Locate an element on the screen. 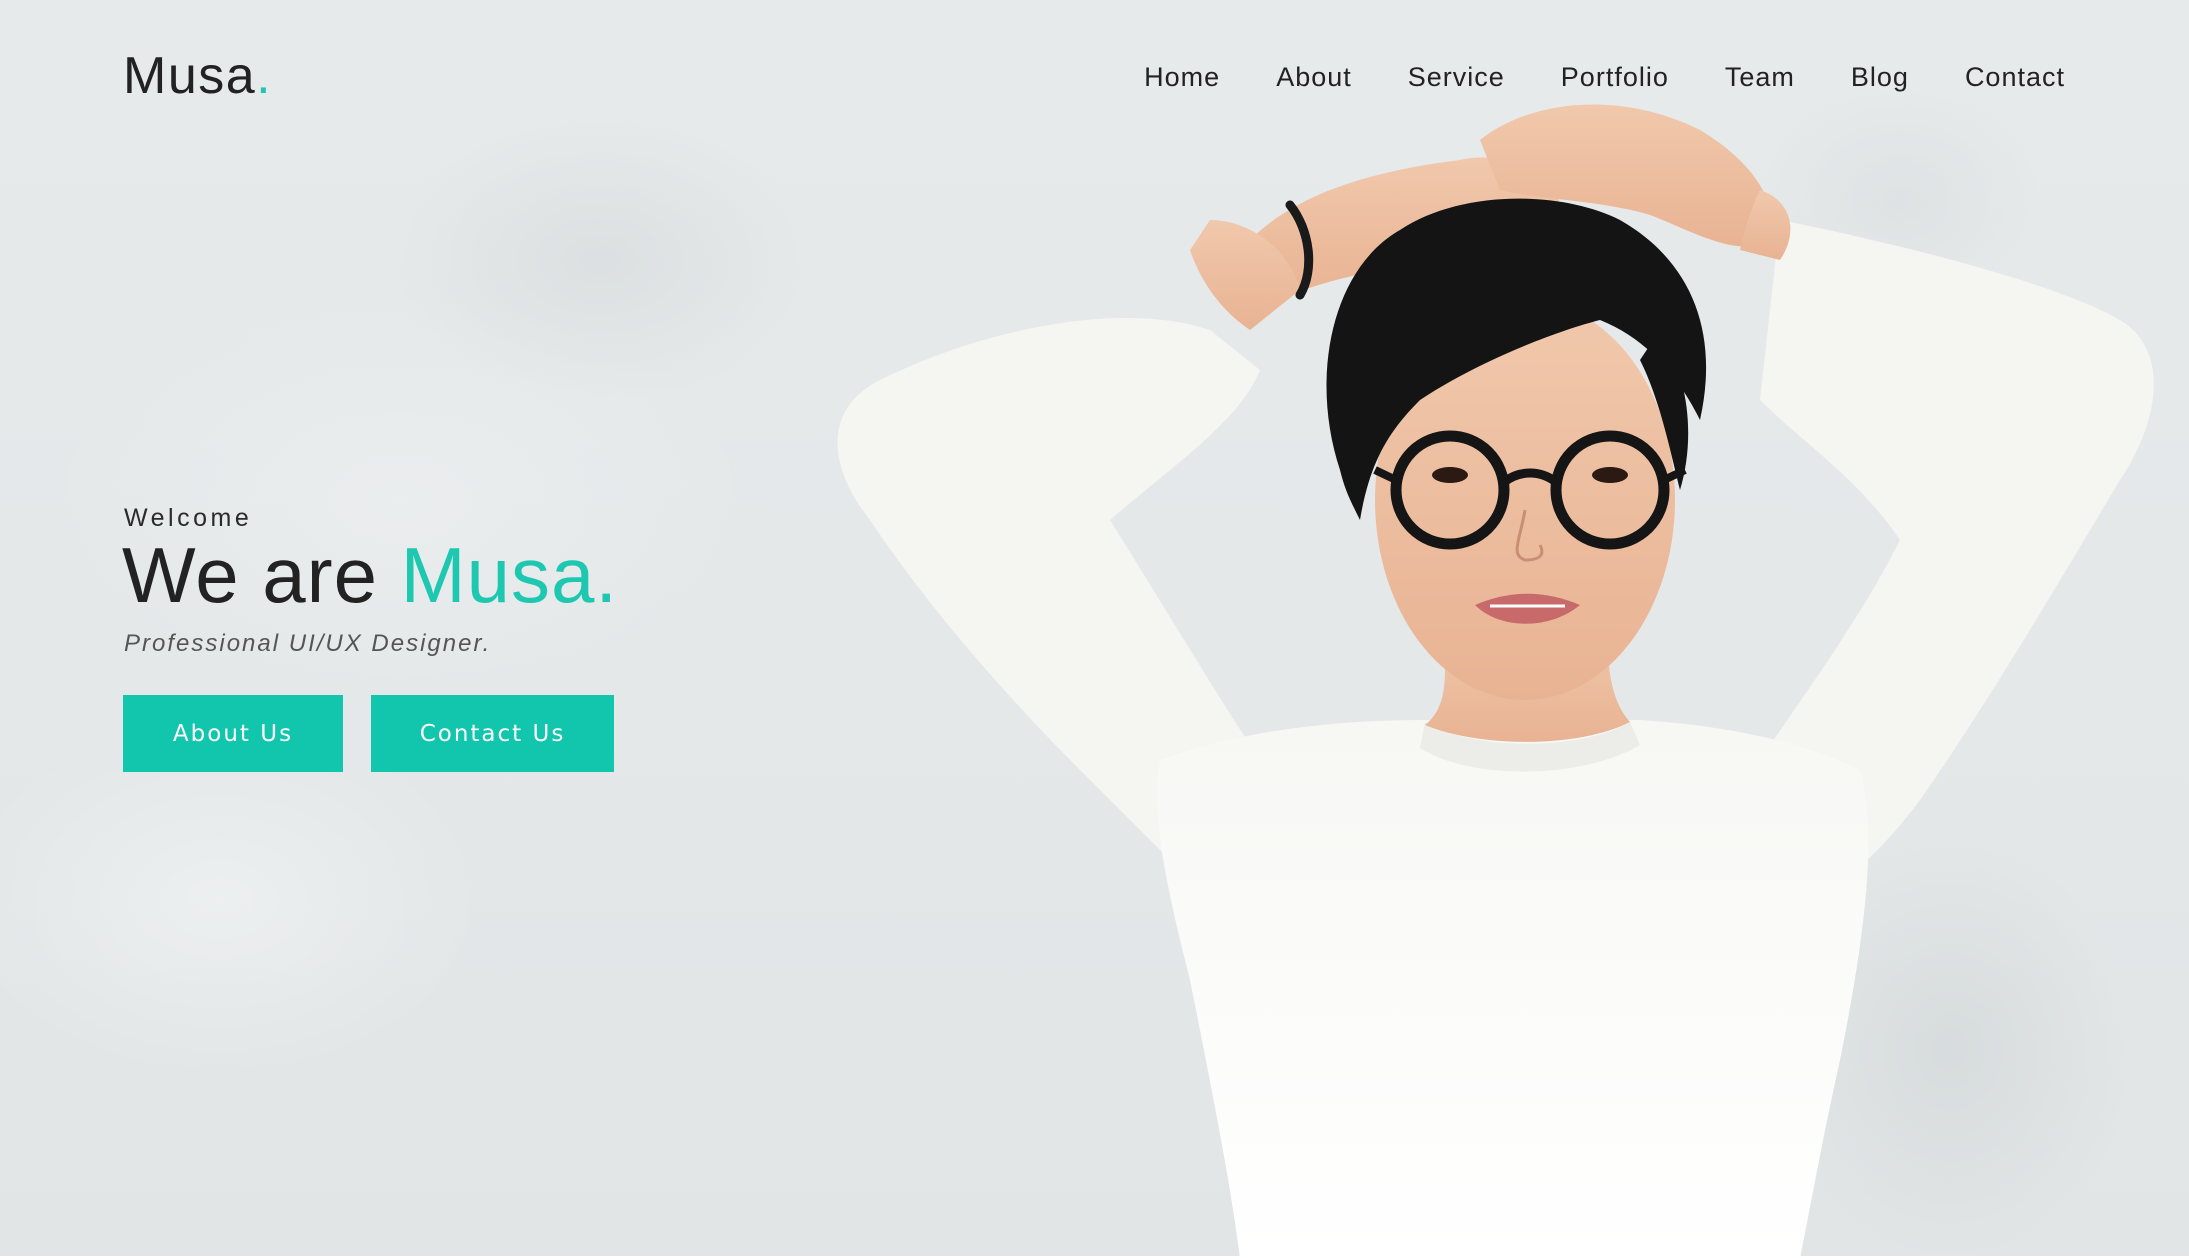  nav-item-portfolio: Portfolio is located at coordinates (1615, 77).